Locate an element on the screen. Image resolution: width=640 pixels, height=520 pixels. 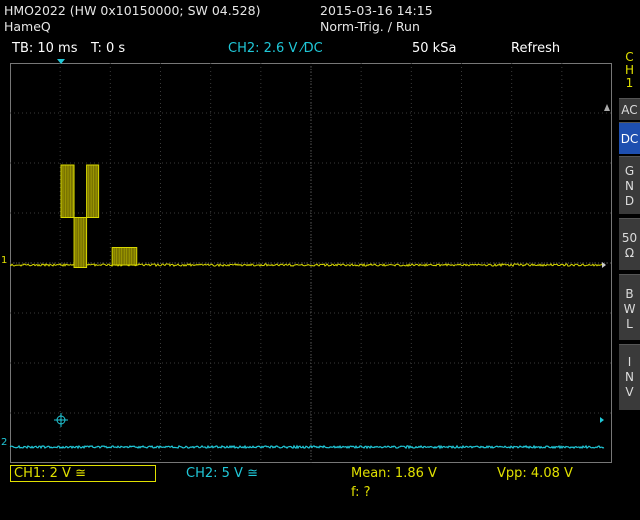
datetime: 2015-03-16 14:15 is located at coordinates (376, 10).